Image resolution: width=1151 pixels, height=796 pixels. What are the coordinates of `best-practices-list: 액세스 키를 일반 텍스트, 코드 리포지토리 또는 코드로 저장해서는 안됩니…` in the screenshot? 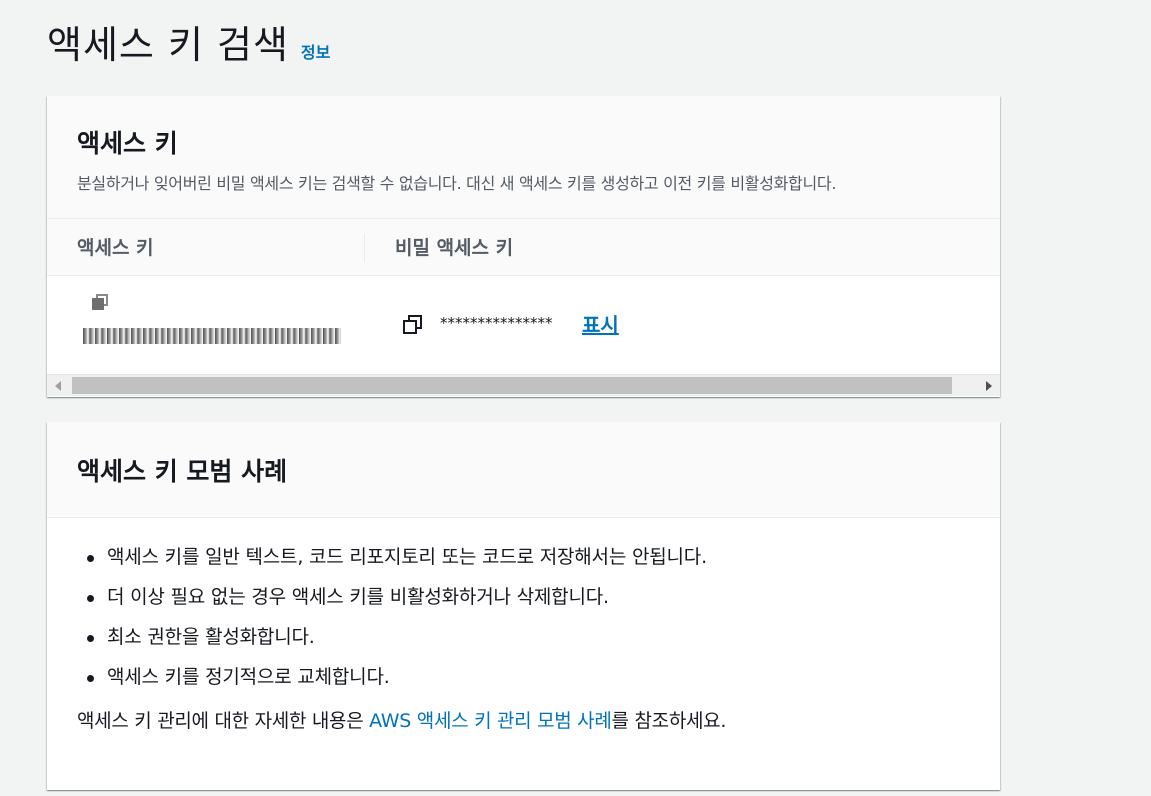 It's located at (523, 617).